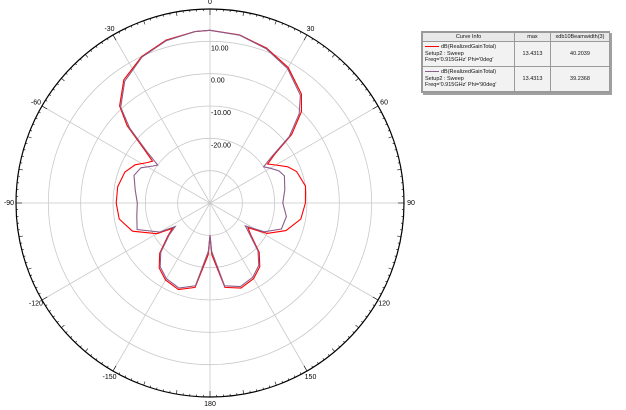 The image size is (626, 410). I want to click on legend-beamwidth-phi0: 40.2039, so click(580, 54).